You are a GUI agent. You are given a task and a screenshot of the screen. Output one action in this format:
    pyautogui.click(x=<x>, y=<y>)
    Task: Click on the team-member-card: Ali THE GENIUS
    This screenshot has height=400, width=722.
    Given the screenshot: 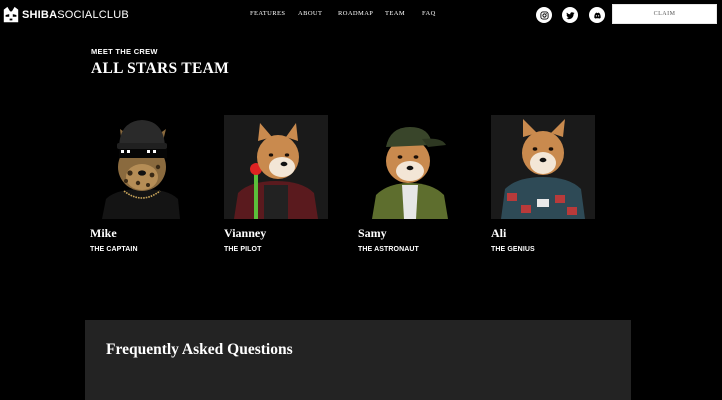 What is the action you would take?
    pyautogui.click(x=543, y=184)
    